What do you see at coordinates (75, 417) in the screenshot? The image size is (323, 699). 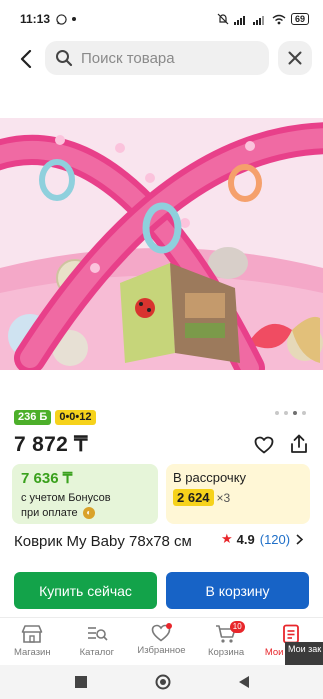 I see `installment-badge: 0•0•12` at bounding box center [75, 417].